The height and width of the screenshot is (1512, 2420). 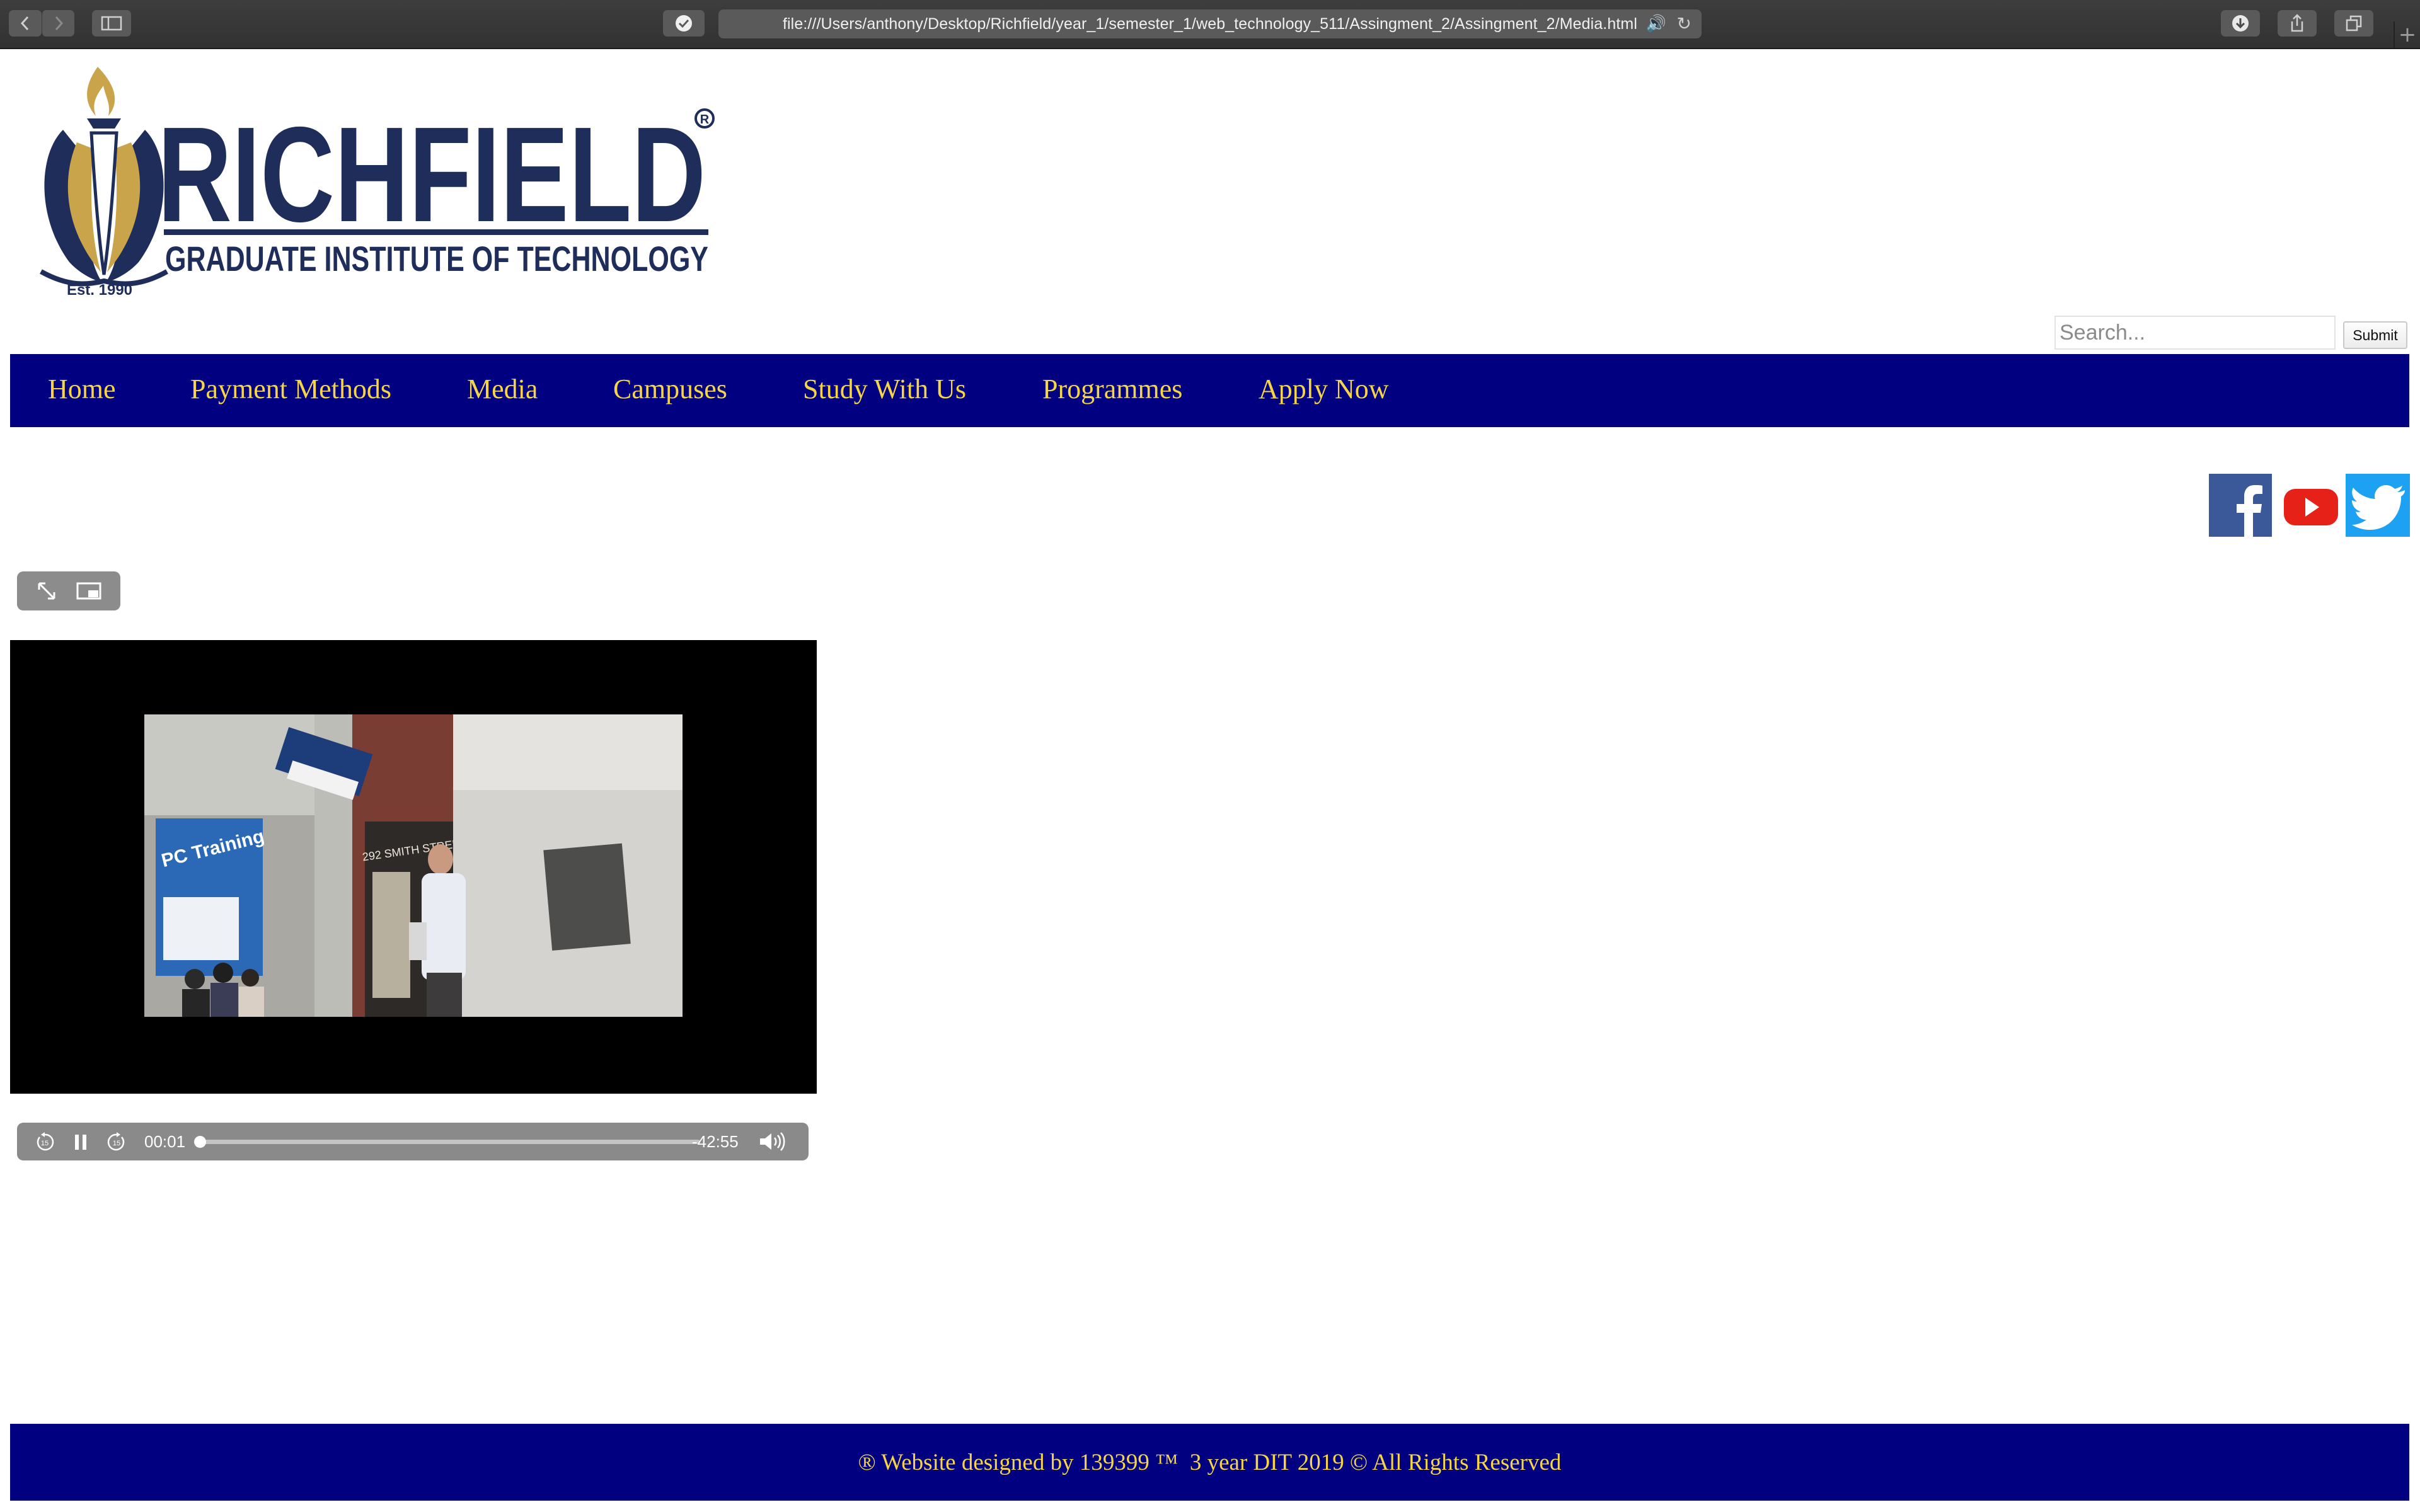 I want to click on submit-button: Submit, so click(x=2375, y=335).